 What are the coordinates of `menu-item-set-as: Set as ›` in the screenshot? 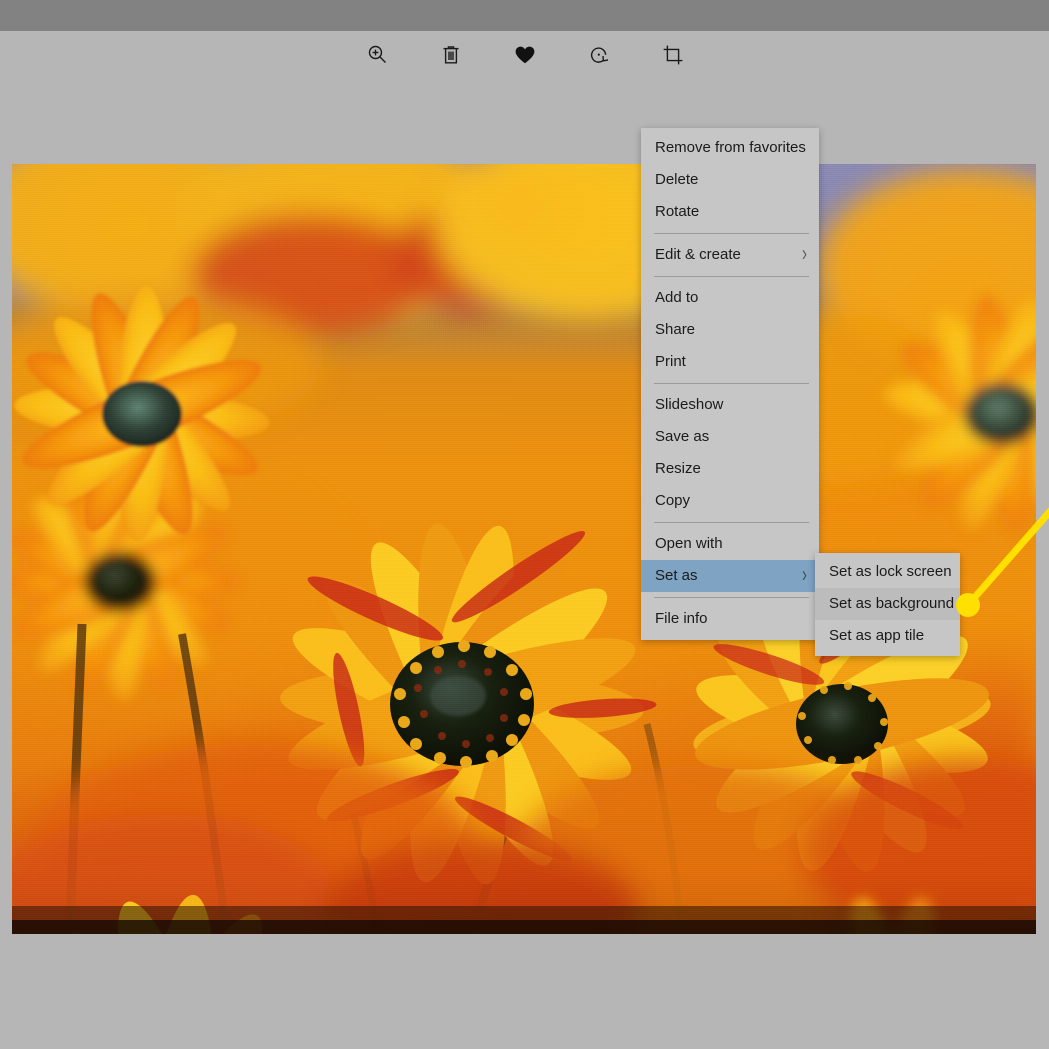 It's located at (730, 576).